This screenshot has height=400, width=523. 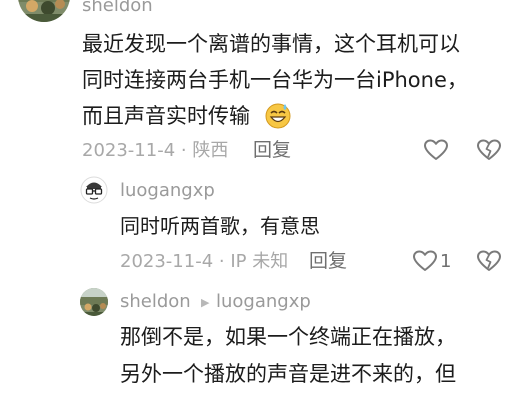 What do you see at coordinates (271, 44) in the screenshot?
I see `comment-text-line: 最近发现一个离谱的事情，这个耳机可以` at bounding box center [271, 44].